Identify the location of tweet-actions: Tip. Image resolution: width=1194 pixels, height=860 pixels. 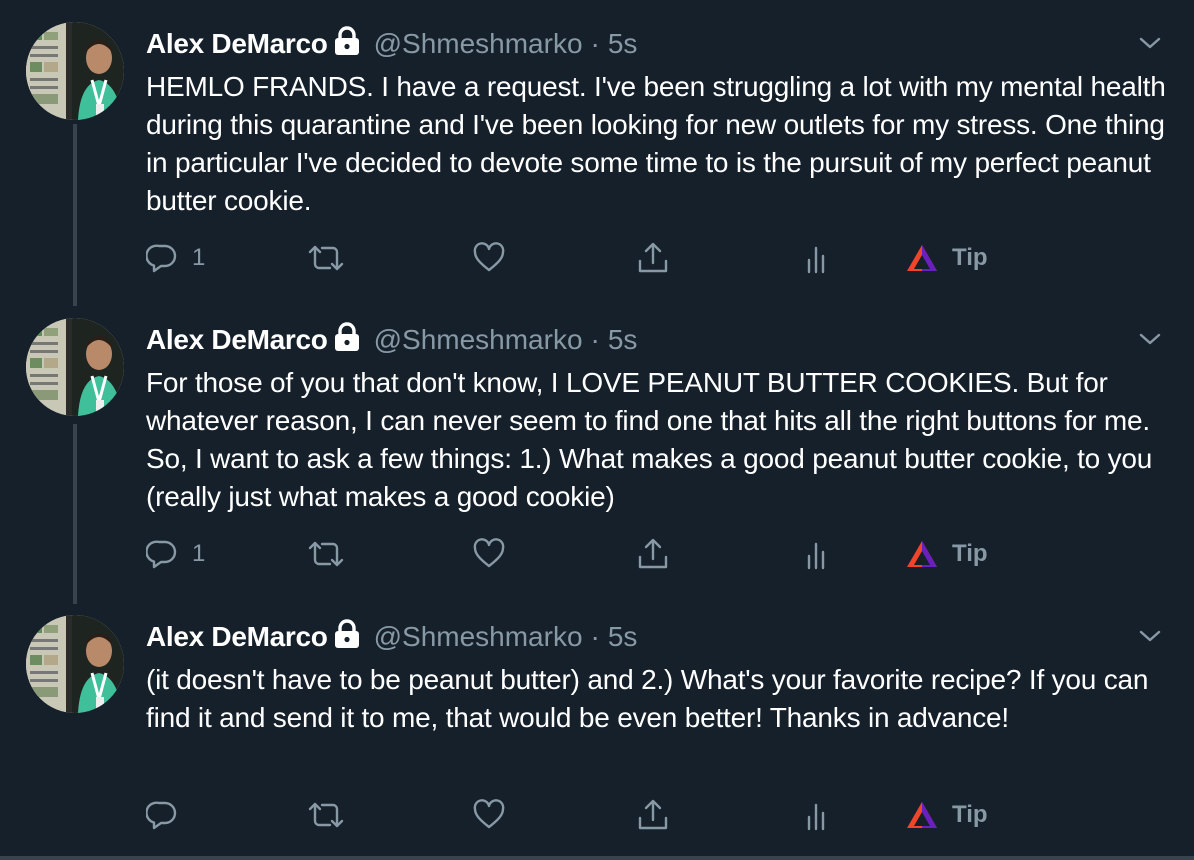
(597, 815).